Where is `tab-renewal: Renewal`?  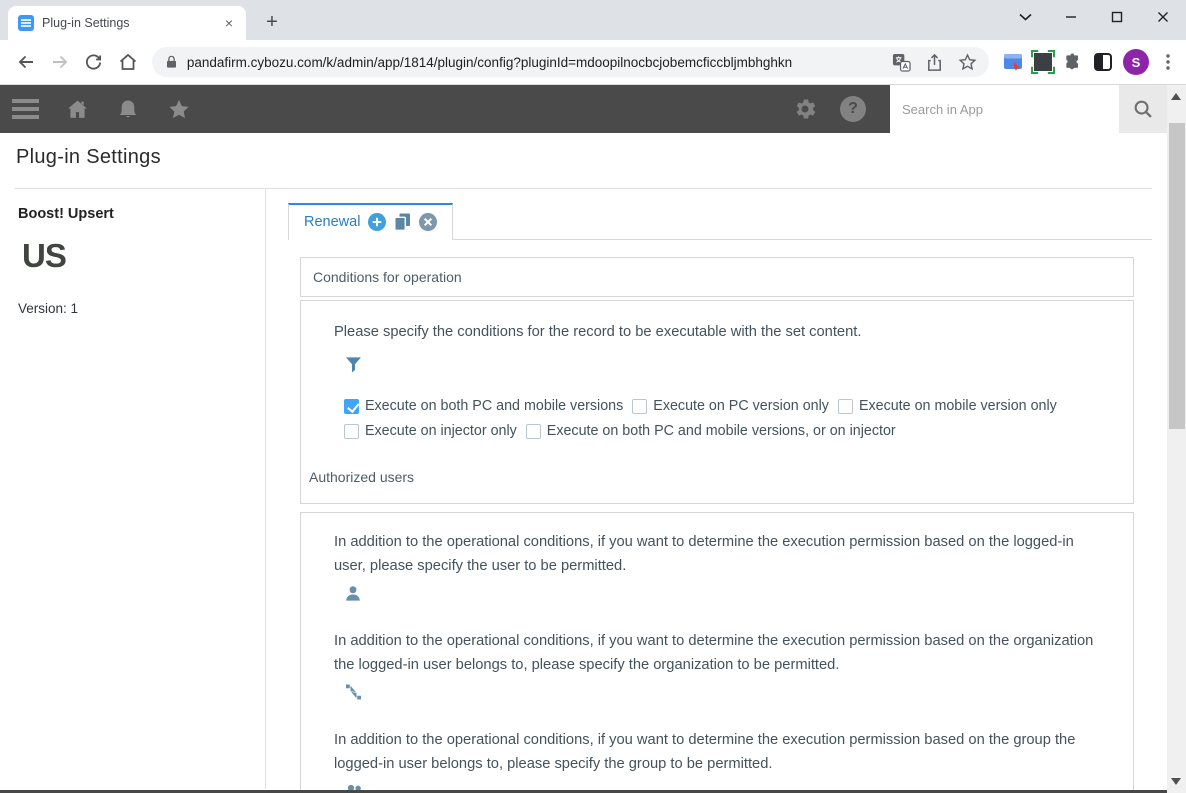
tab-renewal: Renewal is located at coordinates (371, 221).